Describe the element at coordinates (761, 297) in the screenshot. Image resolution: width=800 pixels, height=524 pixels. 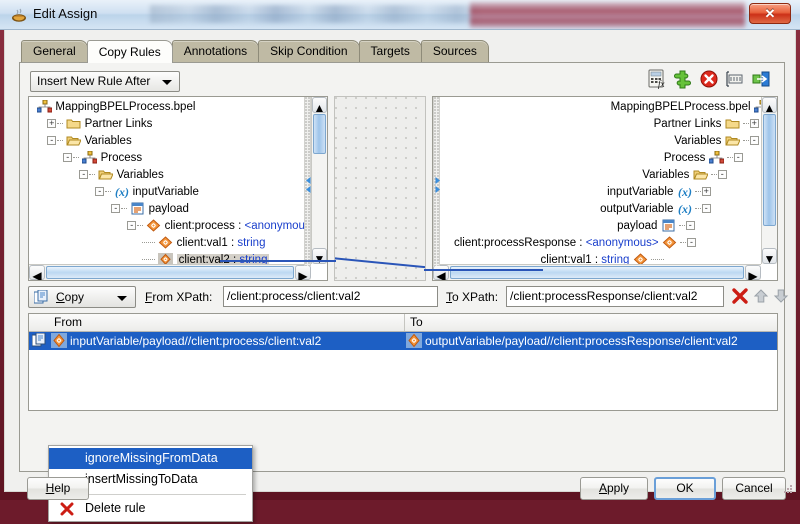
I see `move-up-icon` at that location.